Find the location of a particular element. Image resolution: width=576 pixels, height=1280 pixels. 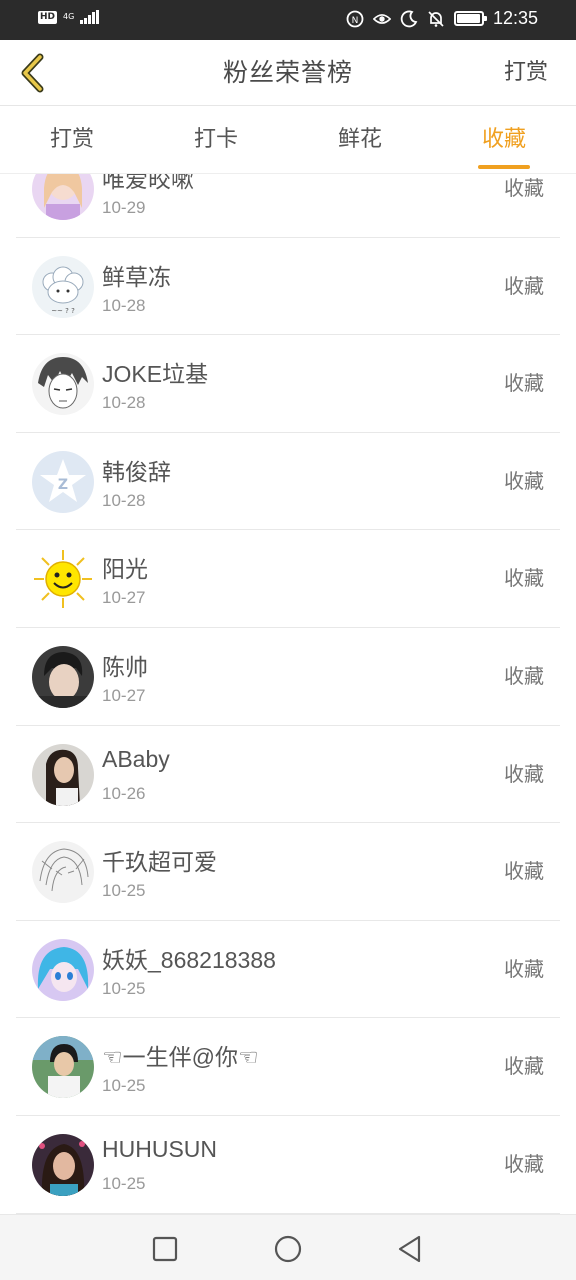

chevron-left-icon is located at coordinates (32, 73).